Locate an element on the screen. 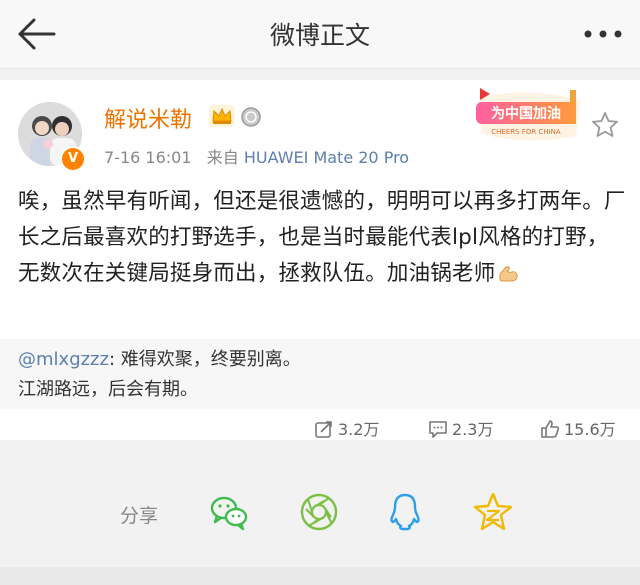 The image size is (640, 585). comment-button: 2.3万 is located at coordinates (460, 429).